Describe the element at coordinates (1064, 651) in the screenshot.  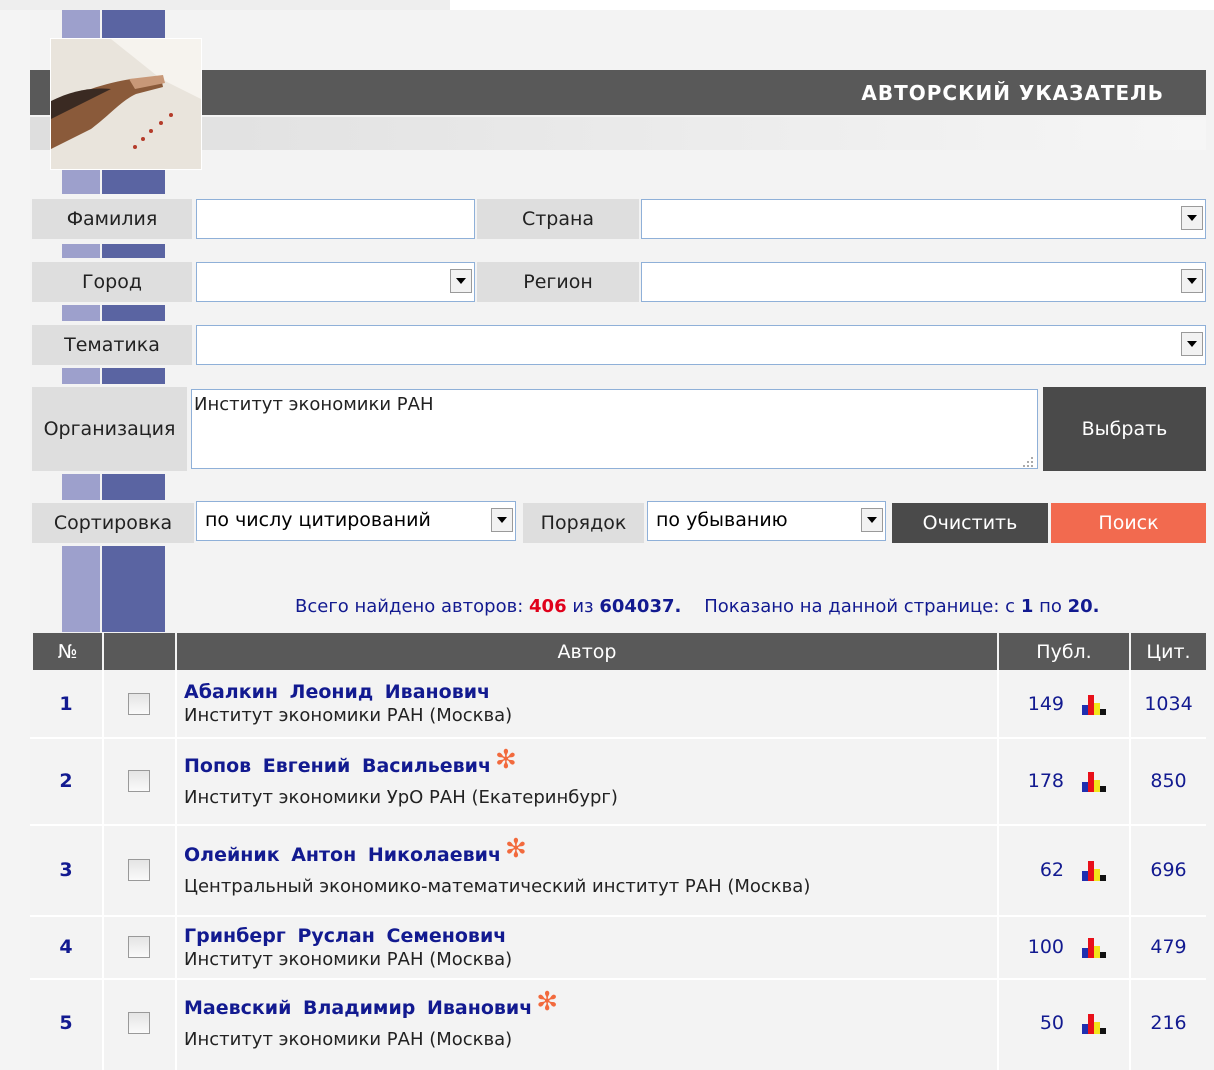
I see `column-header-publications: Публ.` at that location.